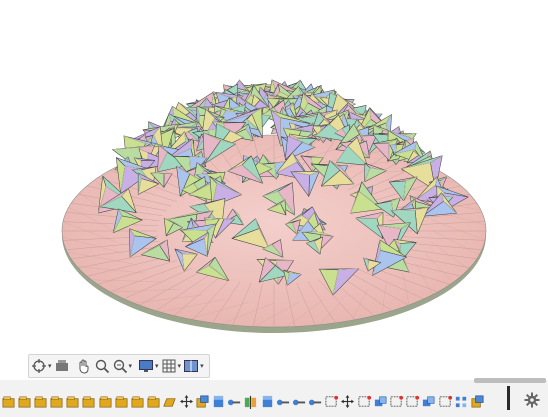 The image size is (548, 417). I want to click on timeline-settings-button, so click(532, 400).